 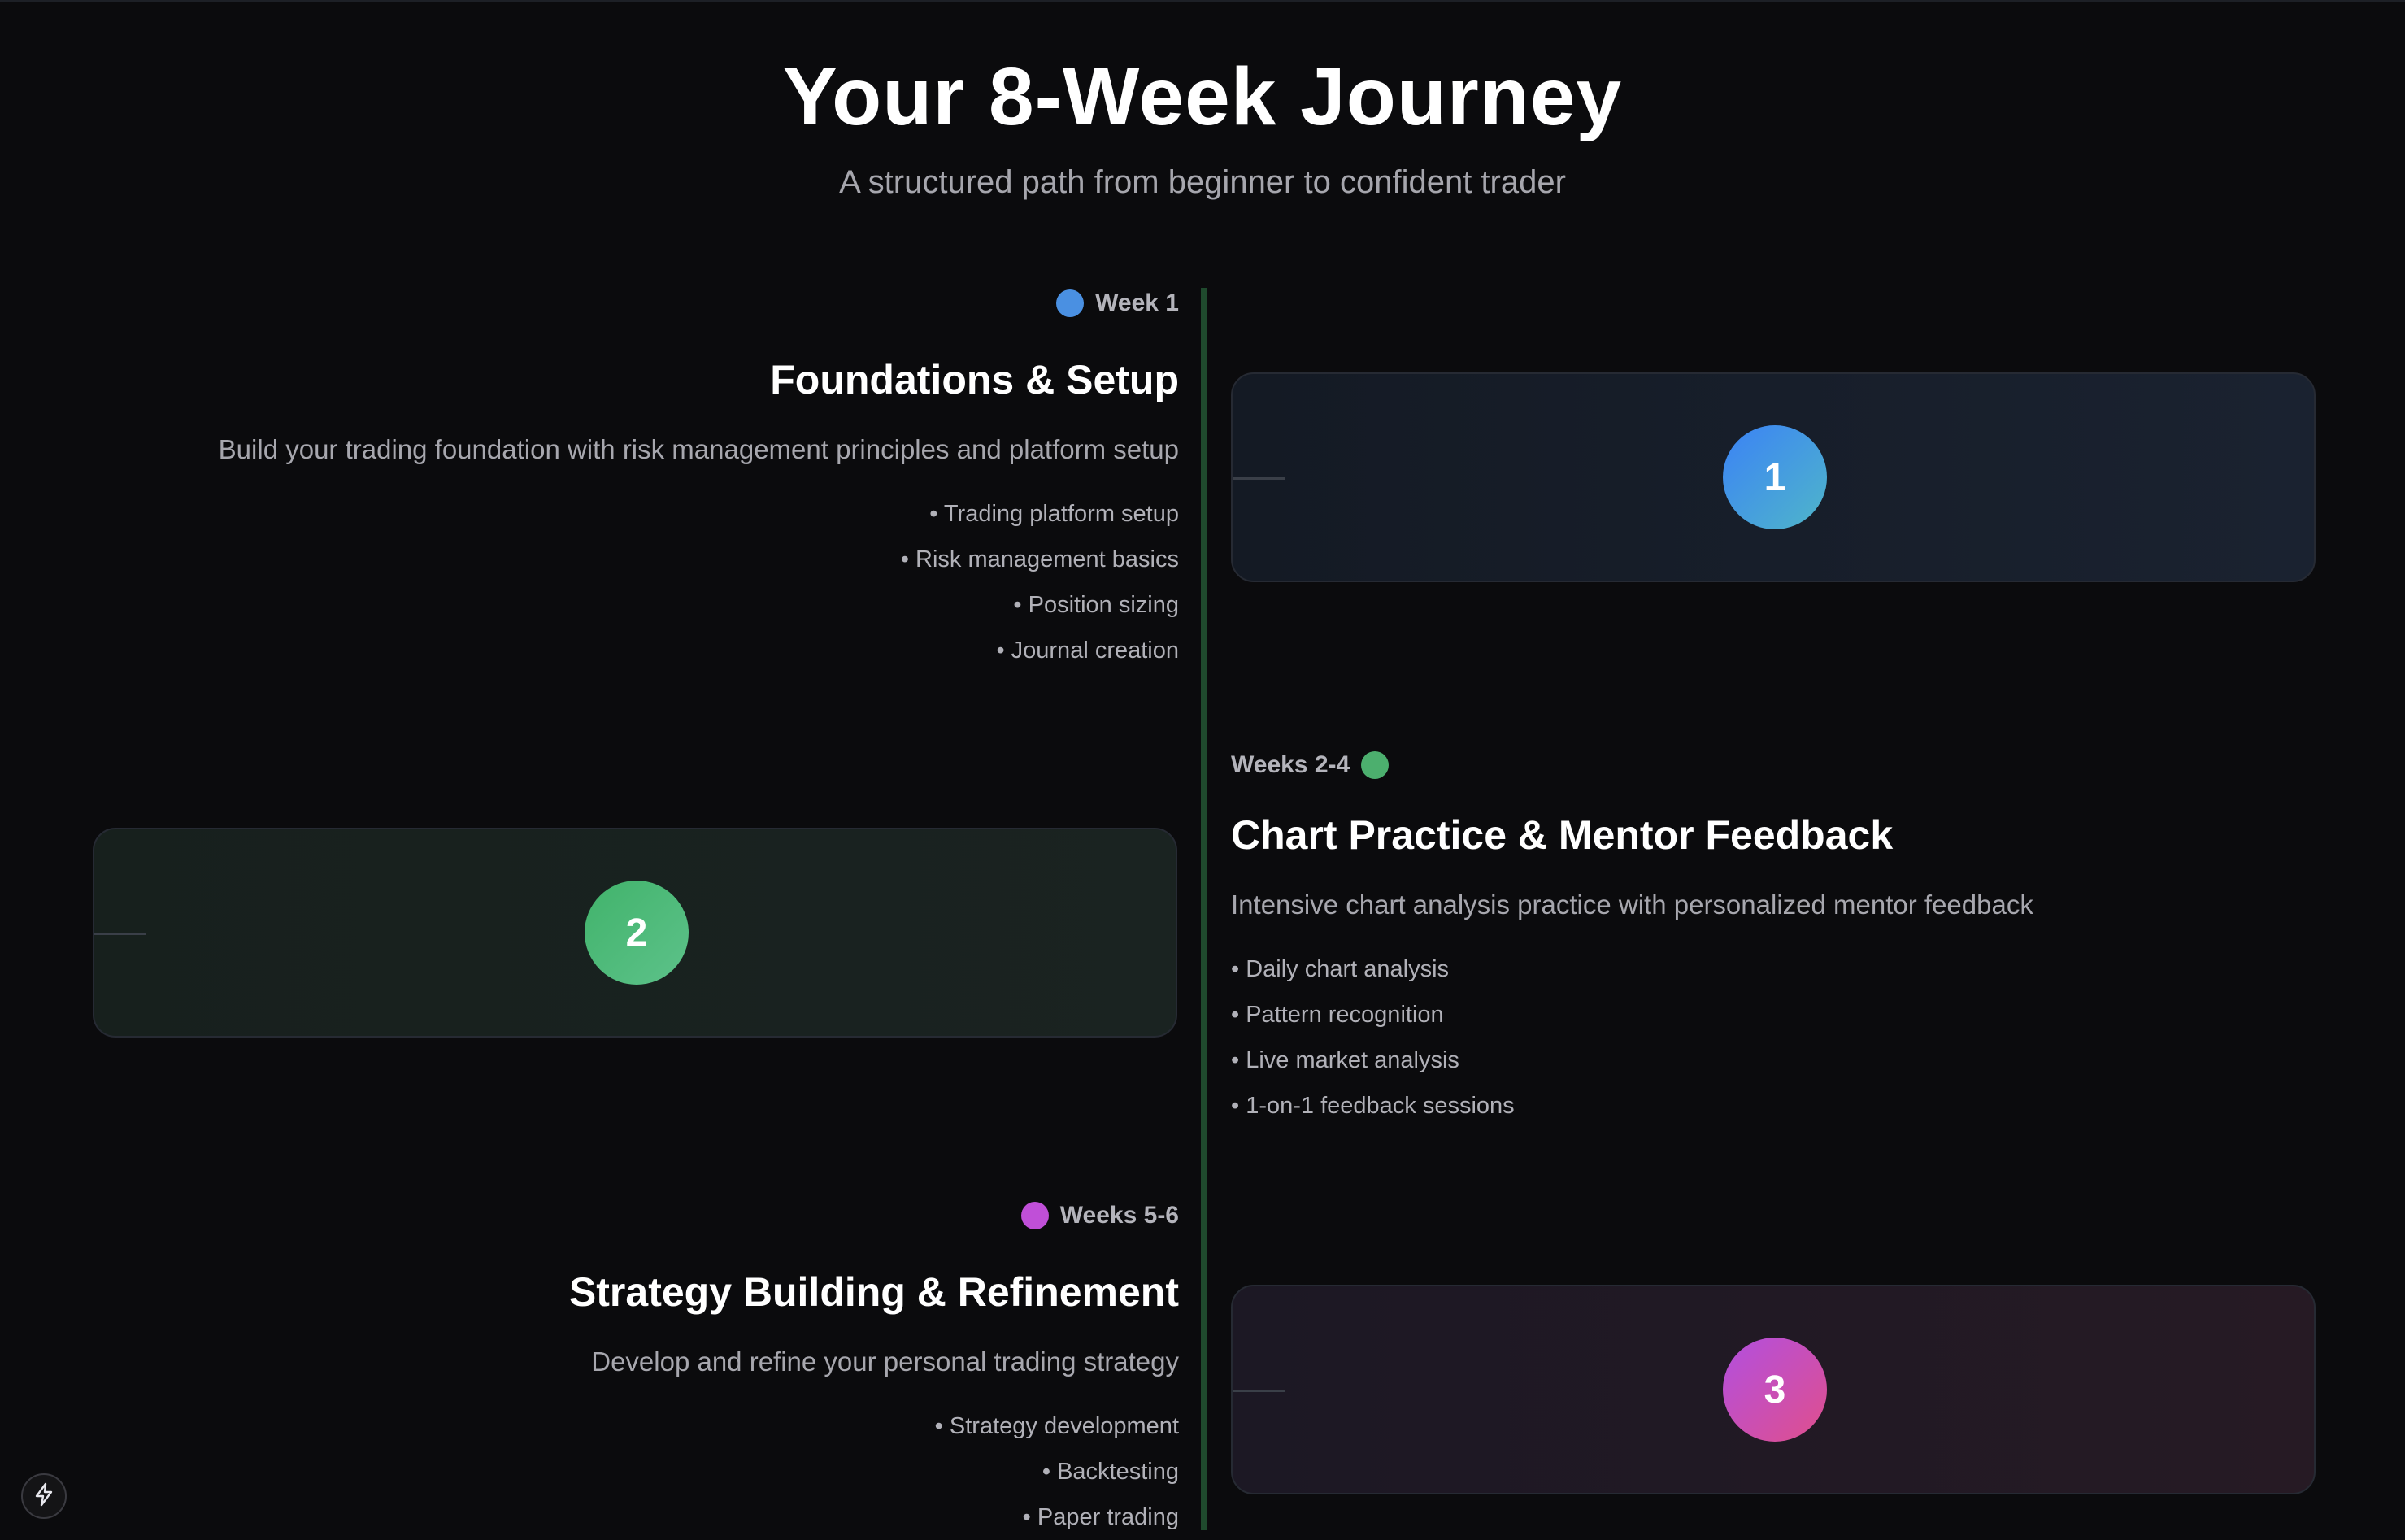 I want to click on page-title: Your 8-Week Journey, so click(x=1202, y=96).